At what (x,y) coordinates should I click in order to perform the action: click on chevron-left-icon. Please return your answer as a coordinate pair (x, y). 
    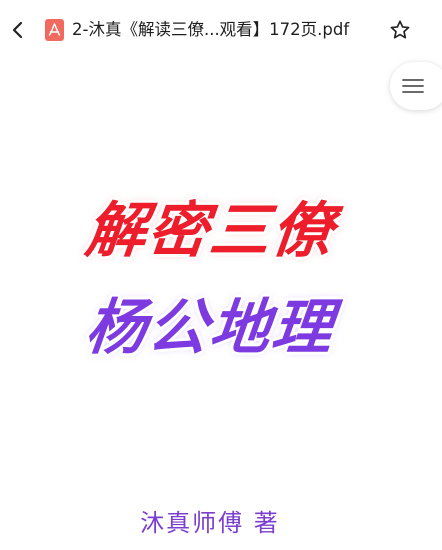
    Looking at the image, I should click on (17, 30).